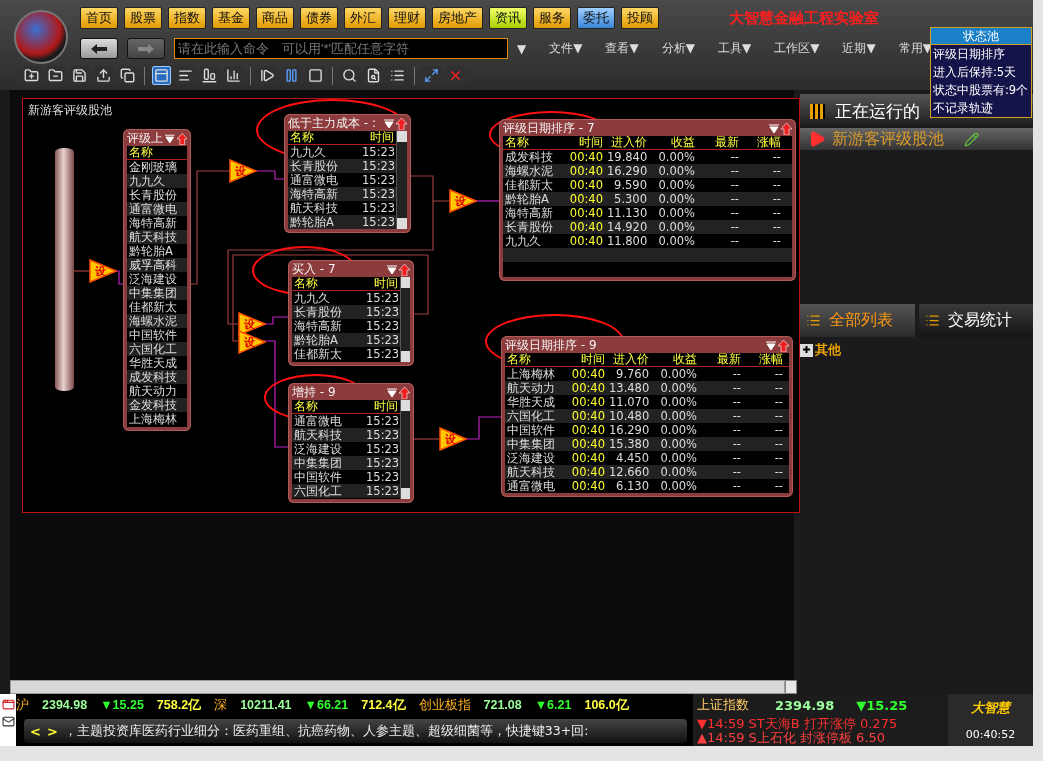 This screenshot has width=1043, height=761. I want to click on nav-button: 理财, so click(407, 18).